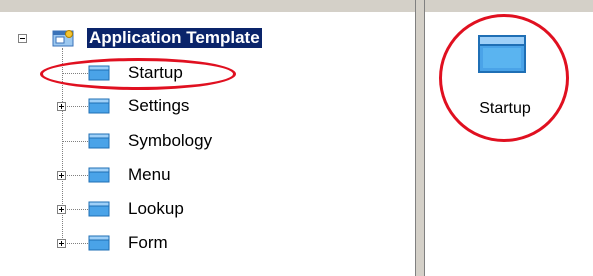 The width and height of the screenshot is (593, 276). What do you see at coordinates (61, 106) in the screenshot?
I see `settings-expand-toggle` at bounding box center [61, 106].